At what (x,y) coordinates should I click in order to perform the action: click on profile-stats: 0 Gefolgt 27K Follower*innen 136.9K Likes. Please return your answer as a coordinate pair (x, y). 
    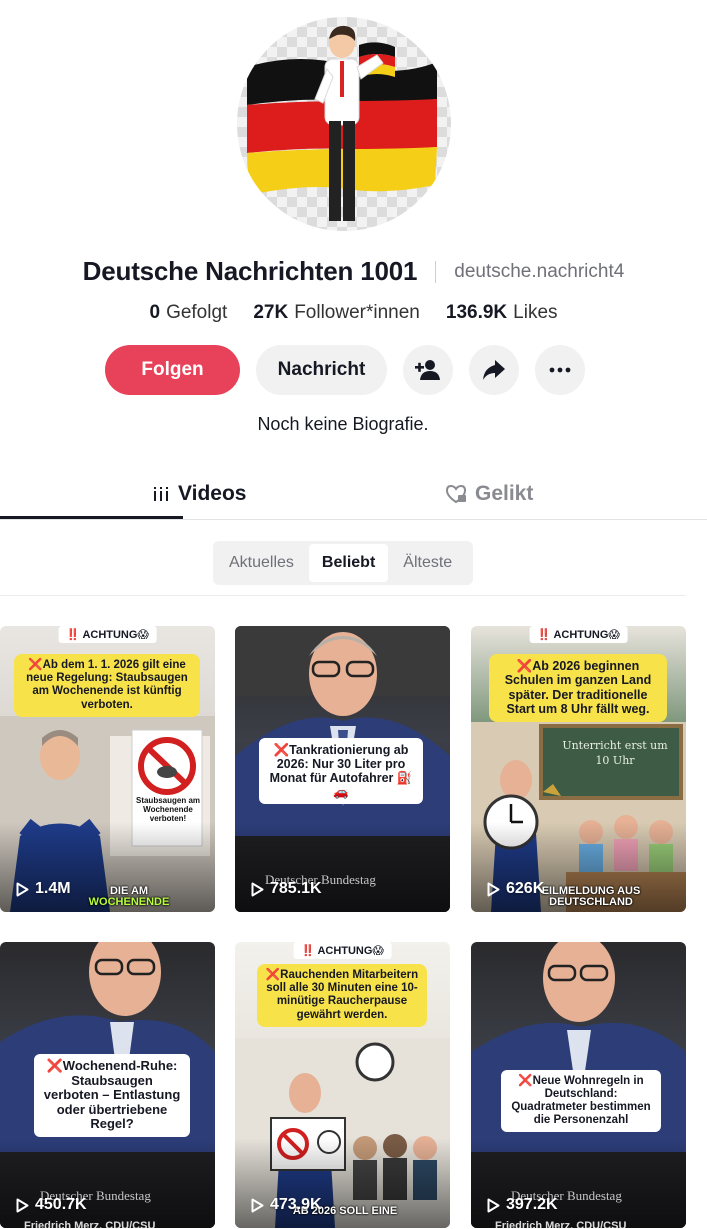
    Looking at the image, I should click on (353, 313).